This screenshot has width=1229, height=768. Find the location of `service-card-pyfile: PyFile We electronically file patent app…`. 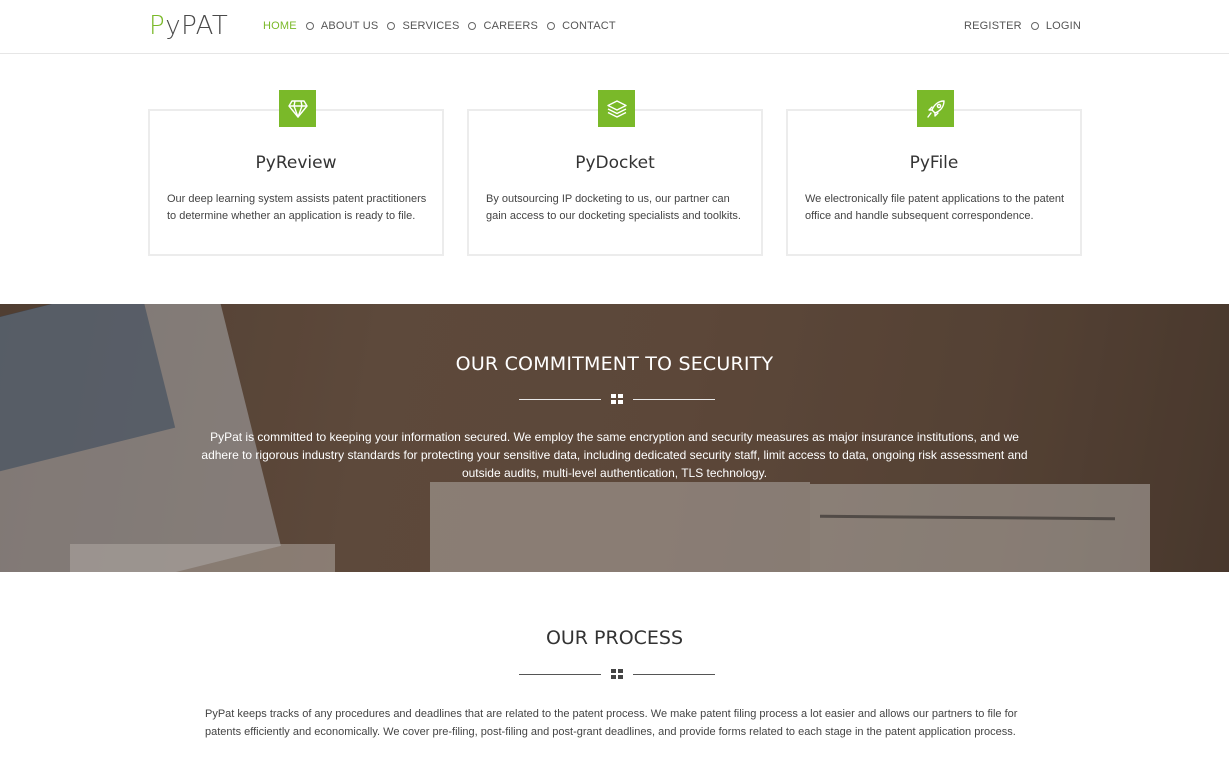

service-card-pyfile: PyFile We electronically file patent app… is located at coordinates (934, 173).